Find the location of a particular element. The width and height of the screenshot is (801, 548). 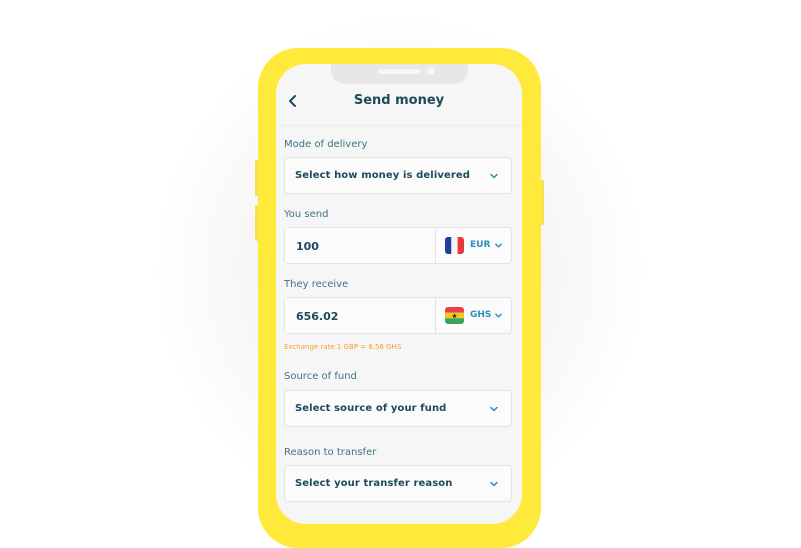

ghana-flag-icon is located at coordinates (454, 315).